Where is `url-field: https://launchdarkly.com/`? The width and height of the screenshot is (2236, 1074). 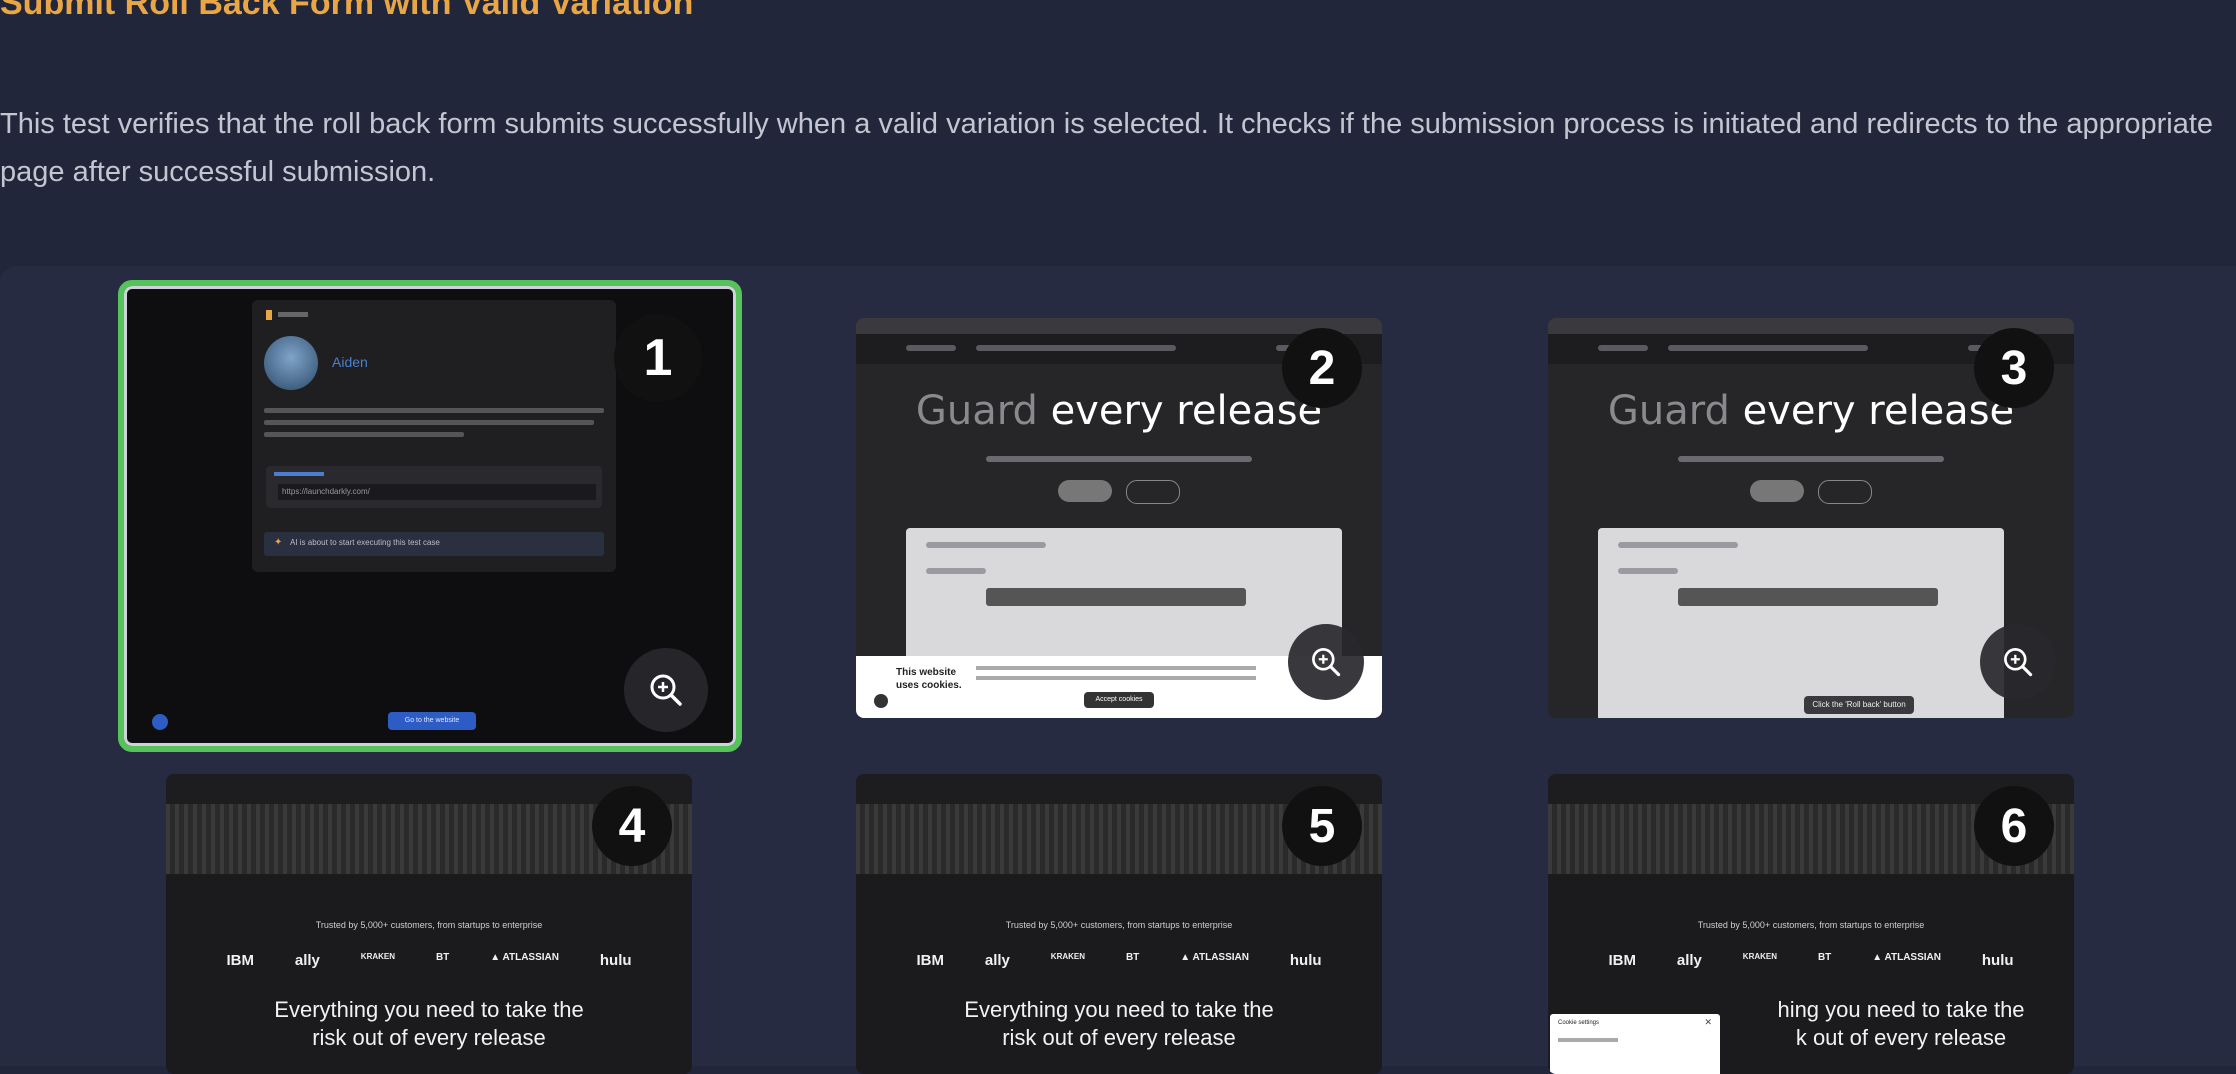 url-field: https://launchdarkly.com/ is located at coordinates (434, 487).